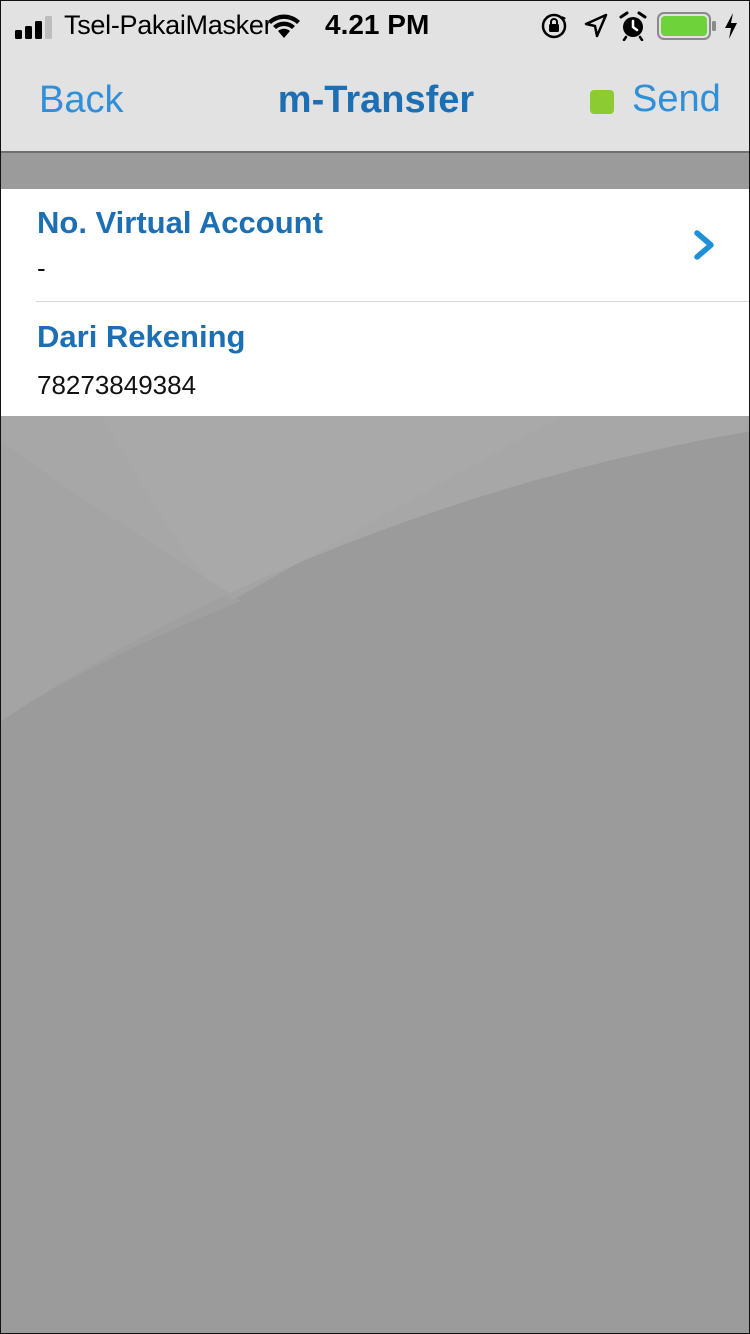  What do you see at coordinates (33, 27) in the screenshot?
I see `signal-icon` at bounding box center [33, 27].